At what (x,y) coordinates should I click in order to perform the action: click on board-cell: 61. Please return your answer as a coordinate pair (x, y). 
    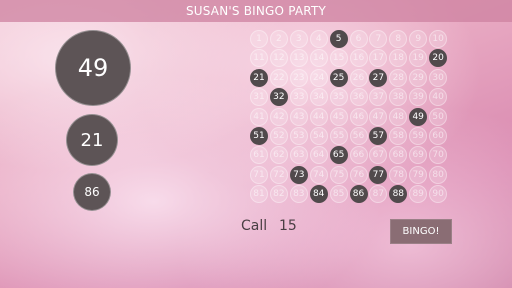
    Looking at the image, I should click on (259, 155).